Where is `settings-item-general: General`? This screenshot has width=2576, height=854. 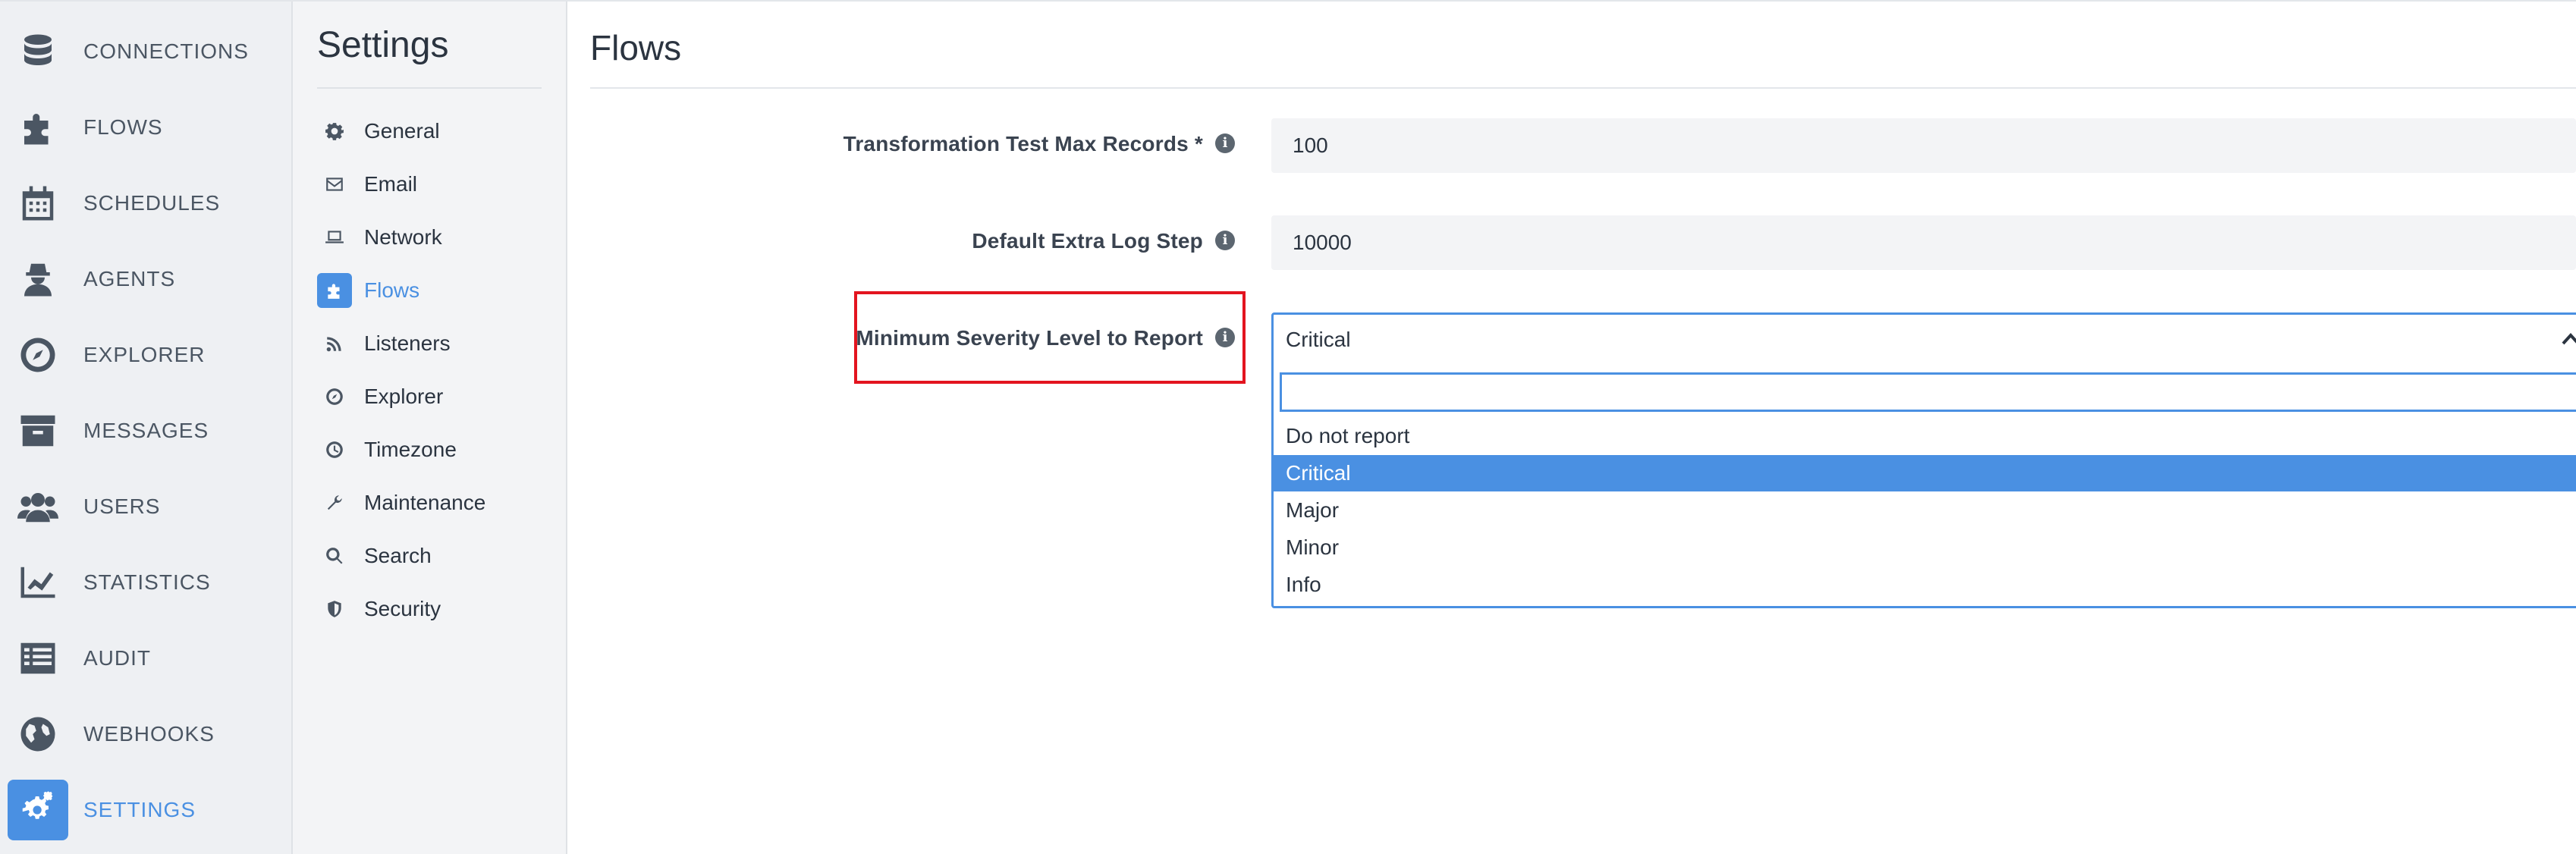
settings-item-general: General is located at coordinates (431, 131).